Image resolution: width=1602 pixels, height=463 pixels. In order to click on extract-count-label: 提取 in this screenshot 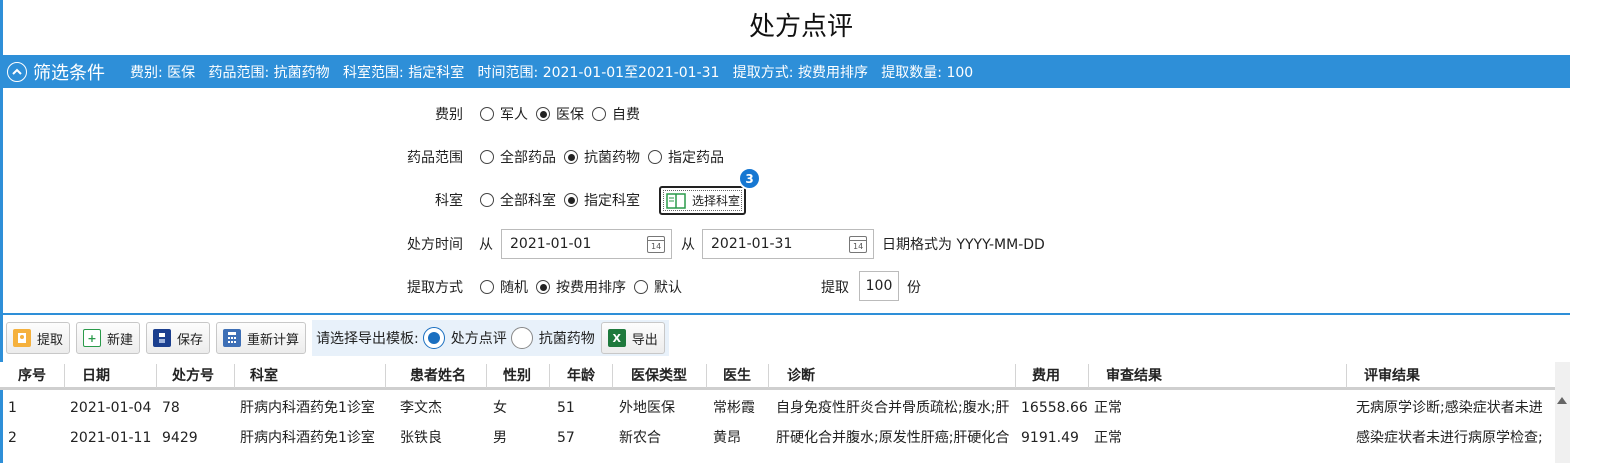, I will do `click(835, 288)`.